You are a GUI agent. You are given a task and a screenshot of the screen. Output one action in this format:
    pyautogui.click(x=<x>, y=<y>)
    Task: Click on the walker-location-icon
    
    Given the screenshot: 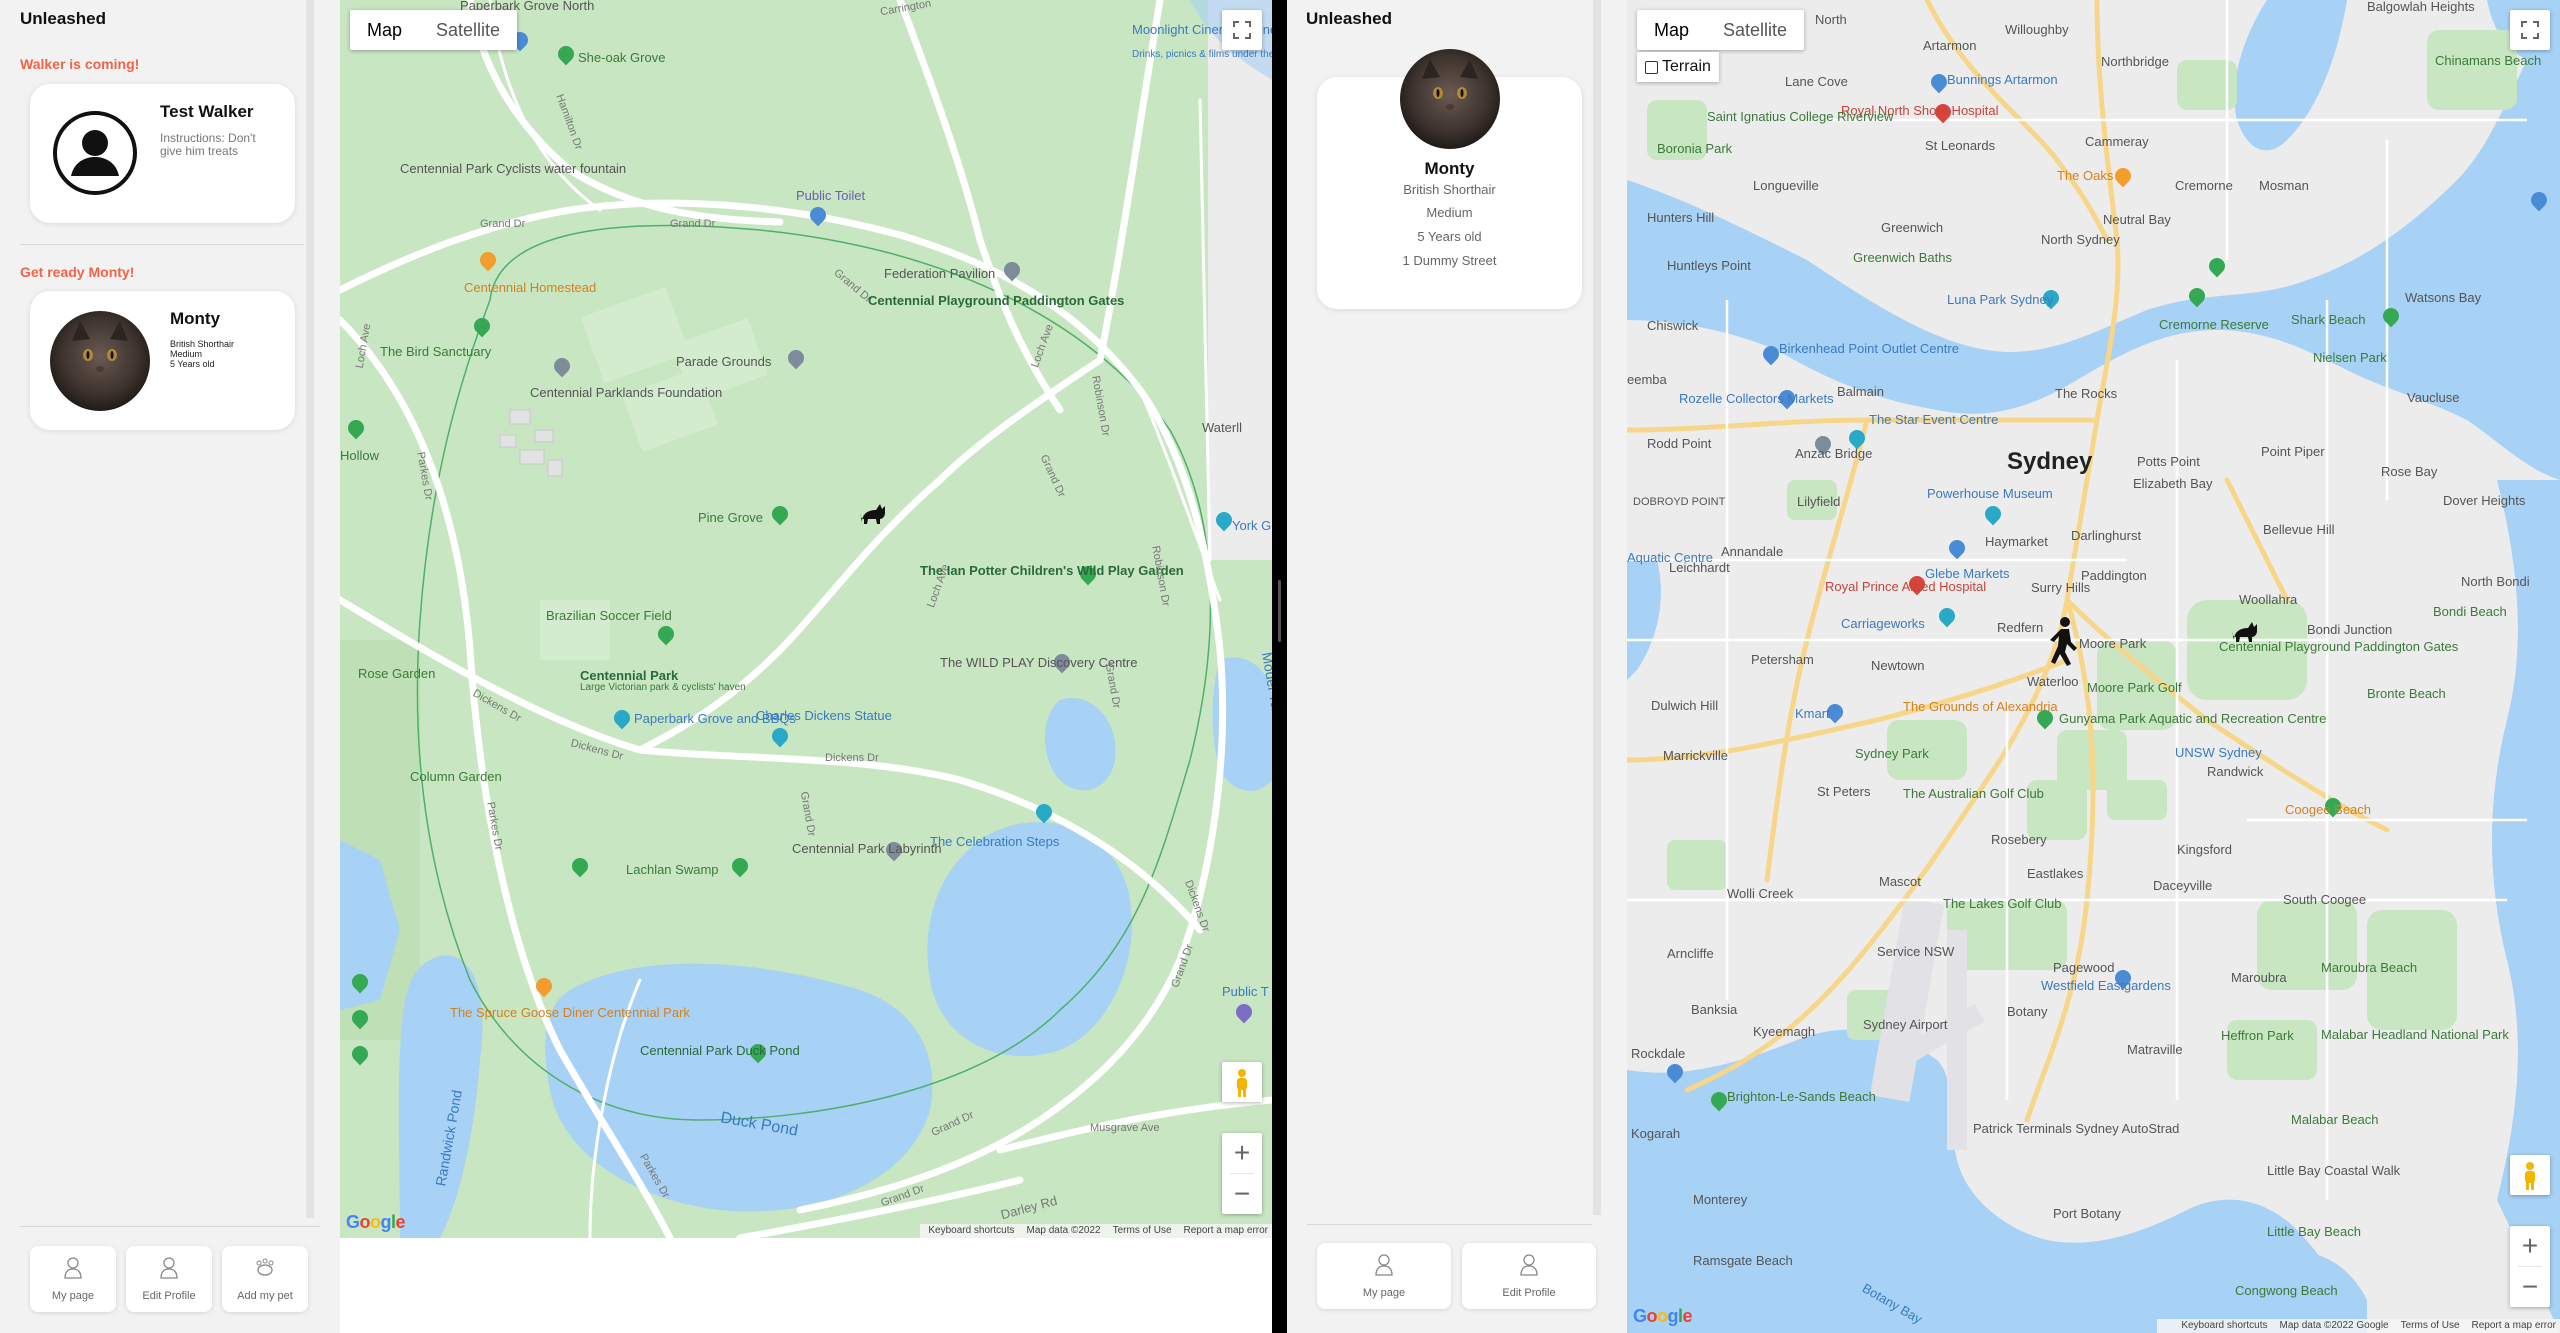 What is the action you would take?
    pyautogui.click(x=2062, y=641)
    